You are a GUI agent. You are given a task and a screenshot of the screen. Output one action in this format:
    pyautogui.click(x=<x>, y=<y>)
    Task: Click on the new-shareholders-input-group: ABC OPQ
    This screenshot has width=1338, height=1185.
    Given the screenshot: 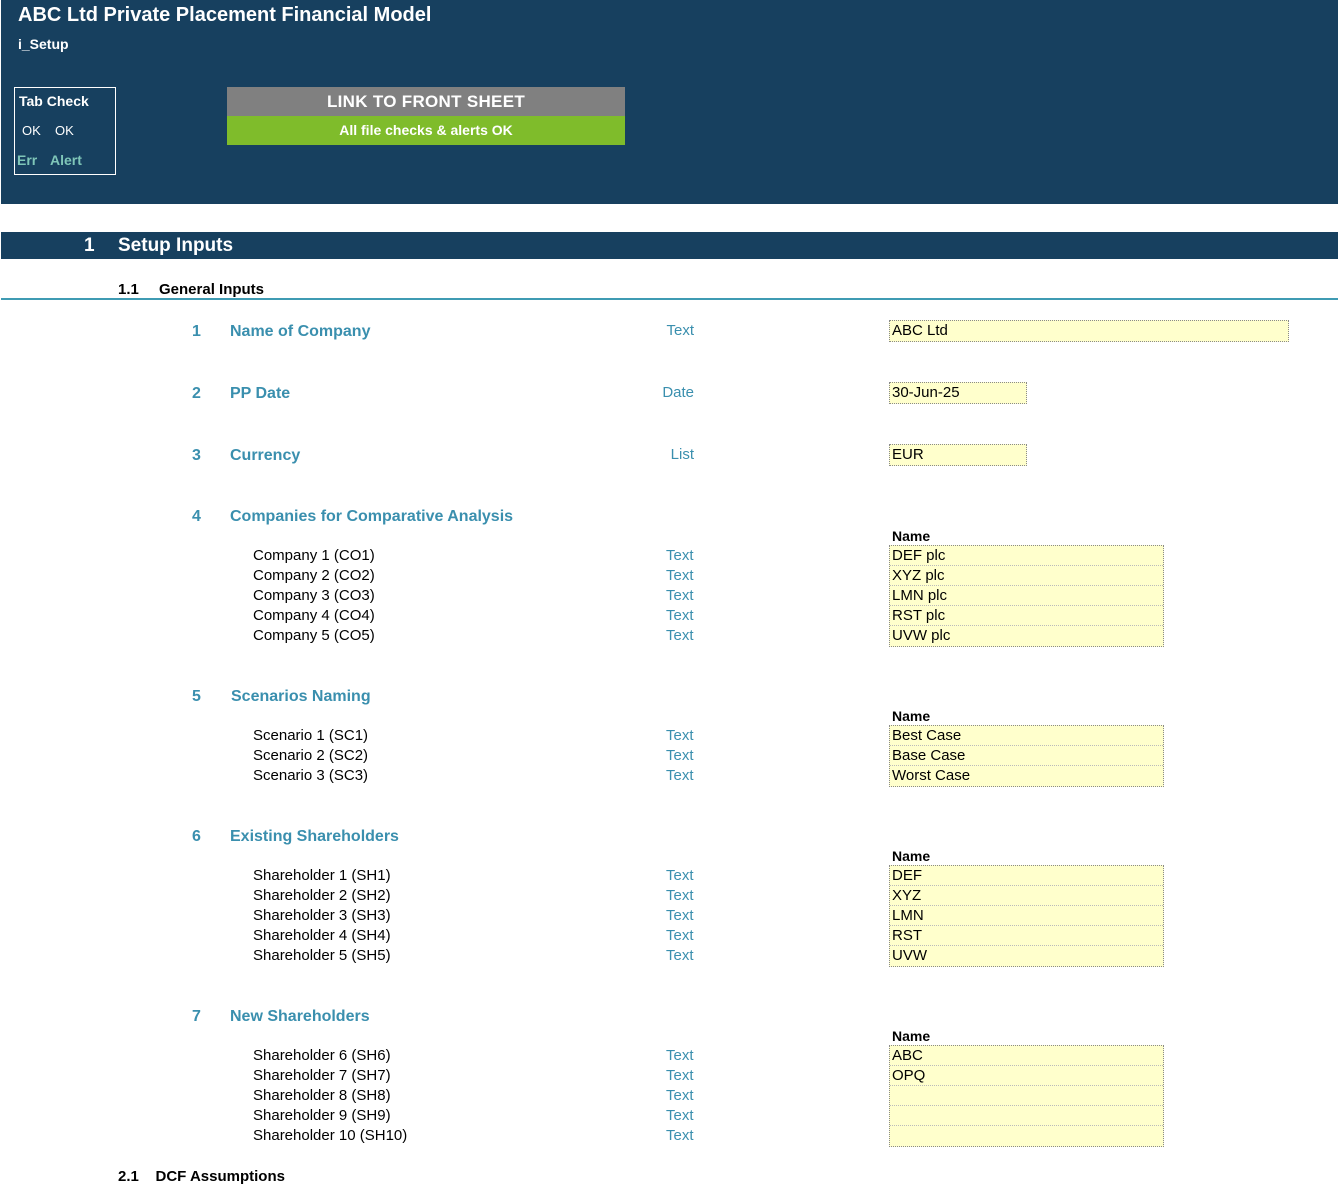 What is the action you would take?
    pyautogui.click(x=1026, y=1096)
    